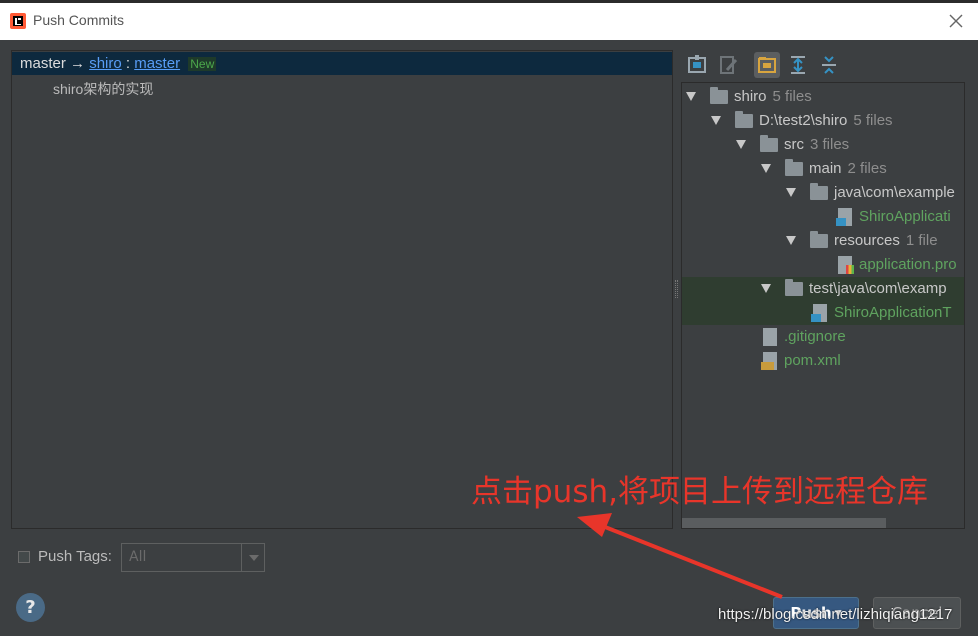 The image size is (978, 636). I want to click on tree-node-src: src 3 files, so click(823, 145).